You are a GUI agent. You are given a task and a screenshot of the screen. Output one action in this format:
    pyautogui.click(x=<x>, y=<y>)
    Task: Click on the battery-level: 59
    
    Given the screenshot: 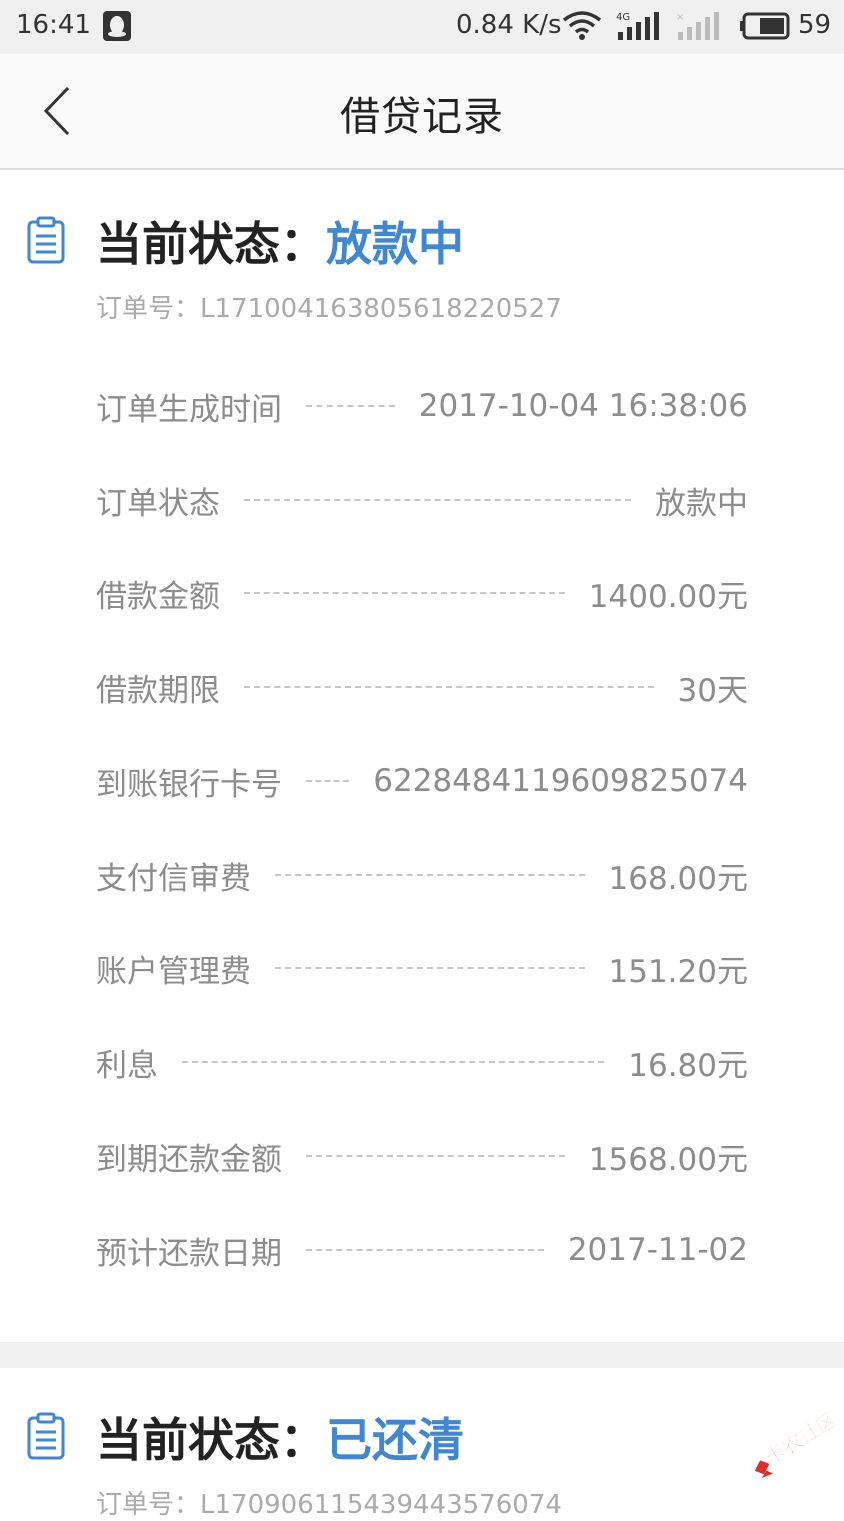 What is the action you would take?
    pyautogui.click(x=815, y=25)
    